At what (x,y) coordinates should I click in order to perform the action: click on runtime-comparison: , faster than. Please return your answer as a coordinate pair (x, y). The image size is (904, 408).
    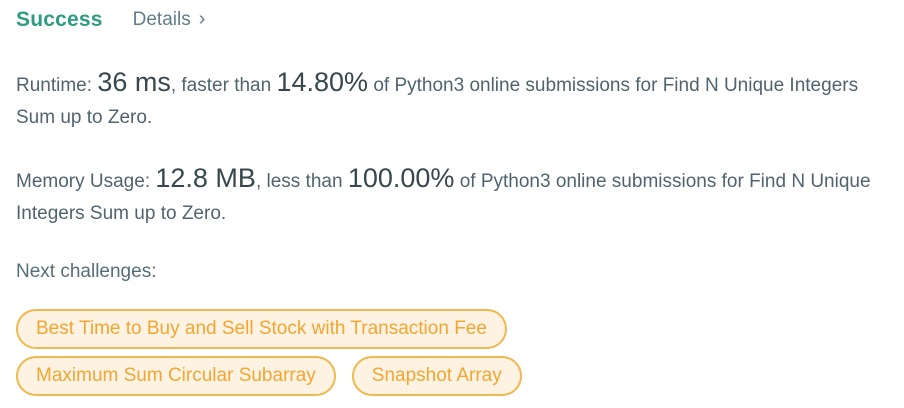
    Looking at the image, I should click on (223, 85).